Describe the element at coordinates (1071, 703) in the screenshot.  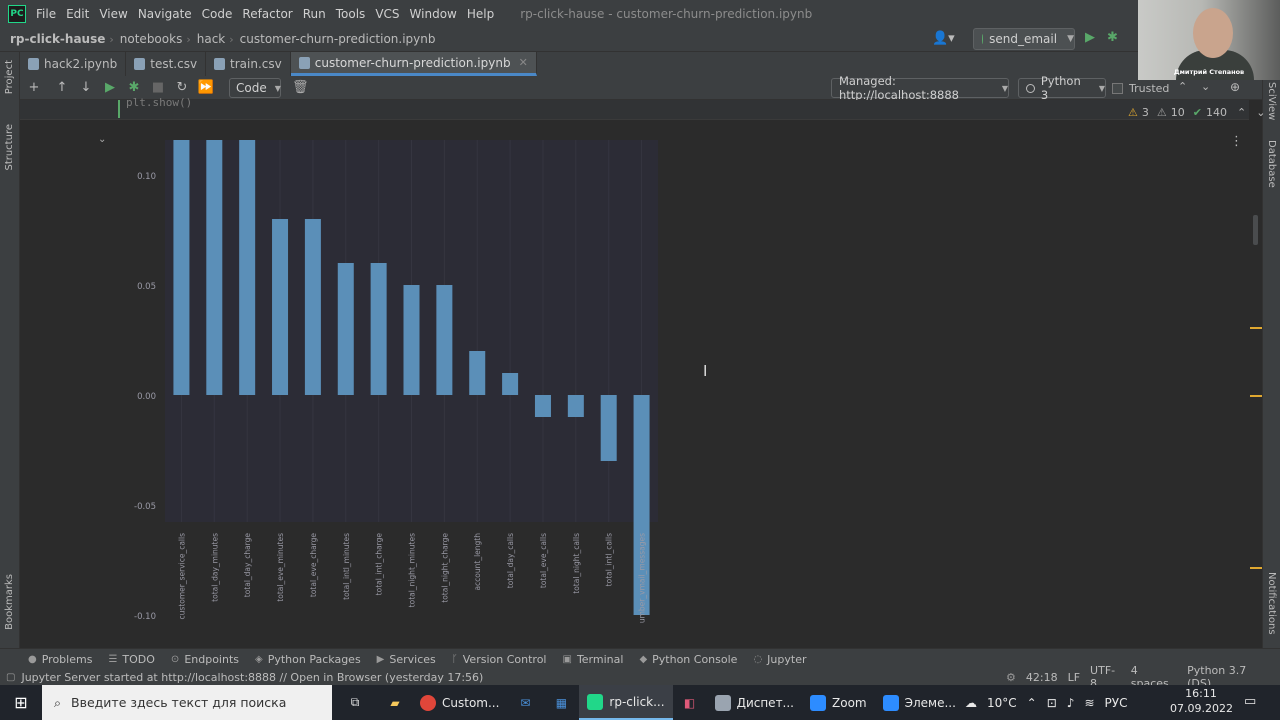
I see `volume-icon: ♪` at that location.